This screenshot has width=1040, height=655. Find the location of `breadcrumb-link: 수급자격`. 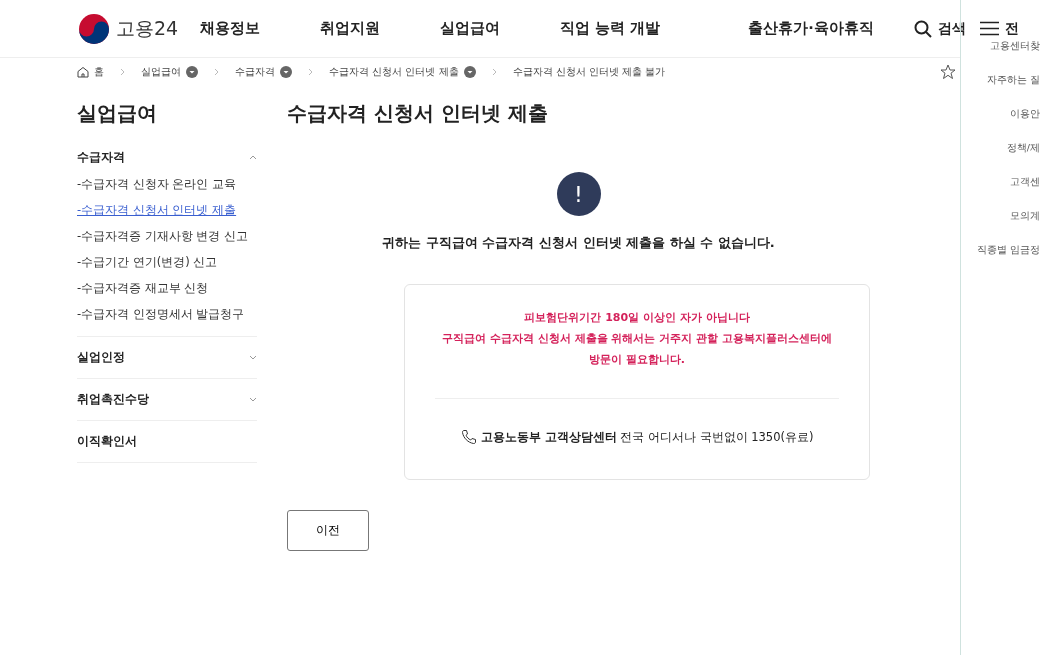

breadcrumb-link: 수급자격 is located at coordinates (255, 72).